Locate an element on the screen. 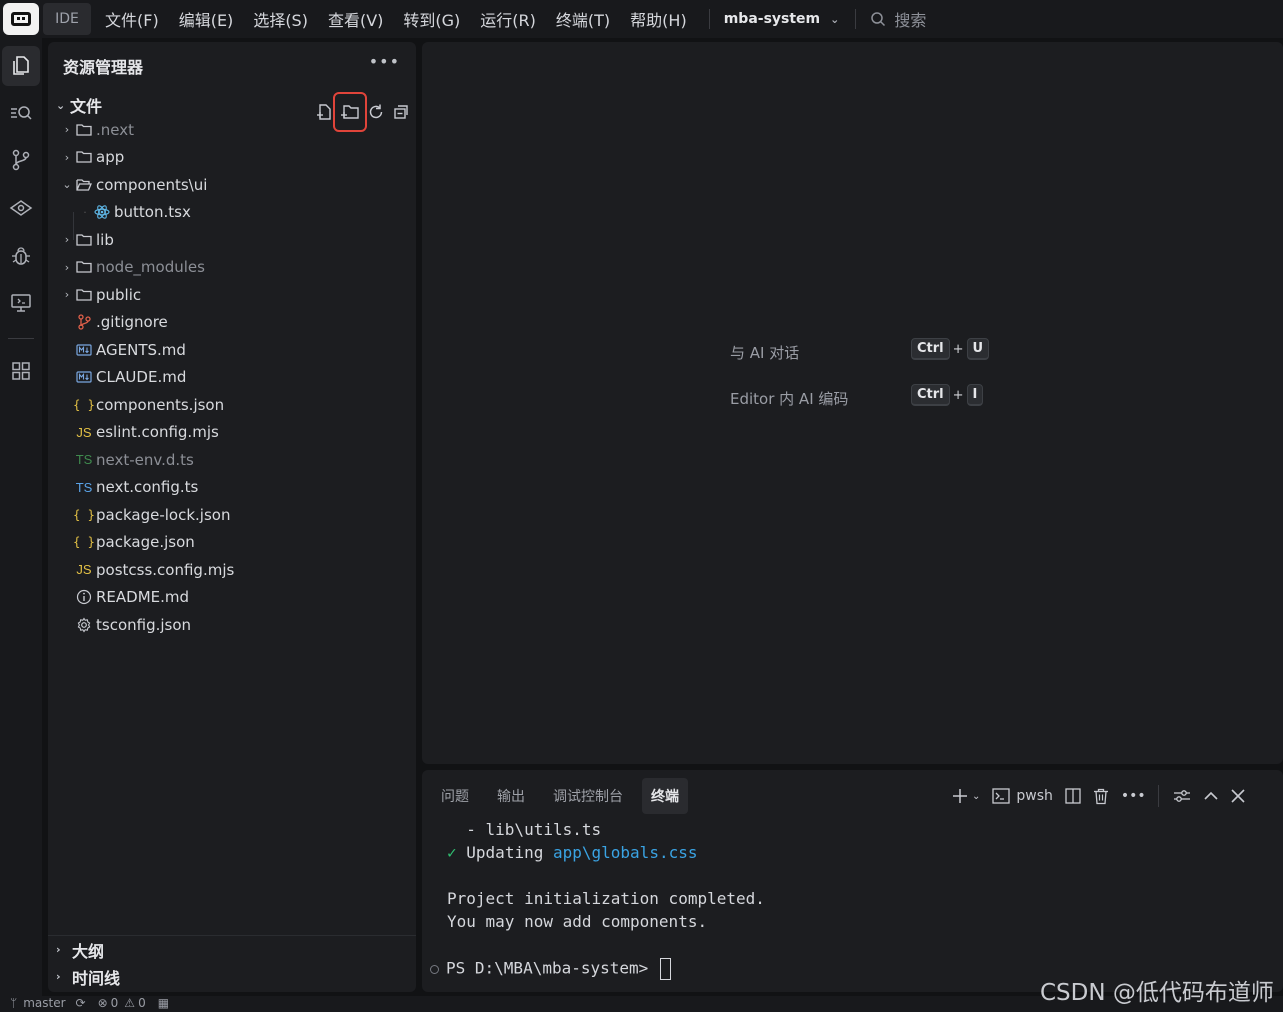 Image resolution: width=1283 pixels, height=1012 pixels. file-row: AGENTS.md is located at coordinates (232, 350).